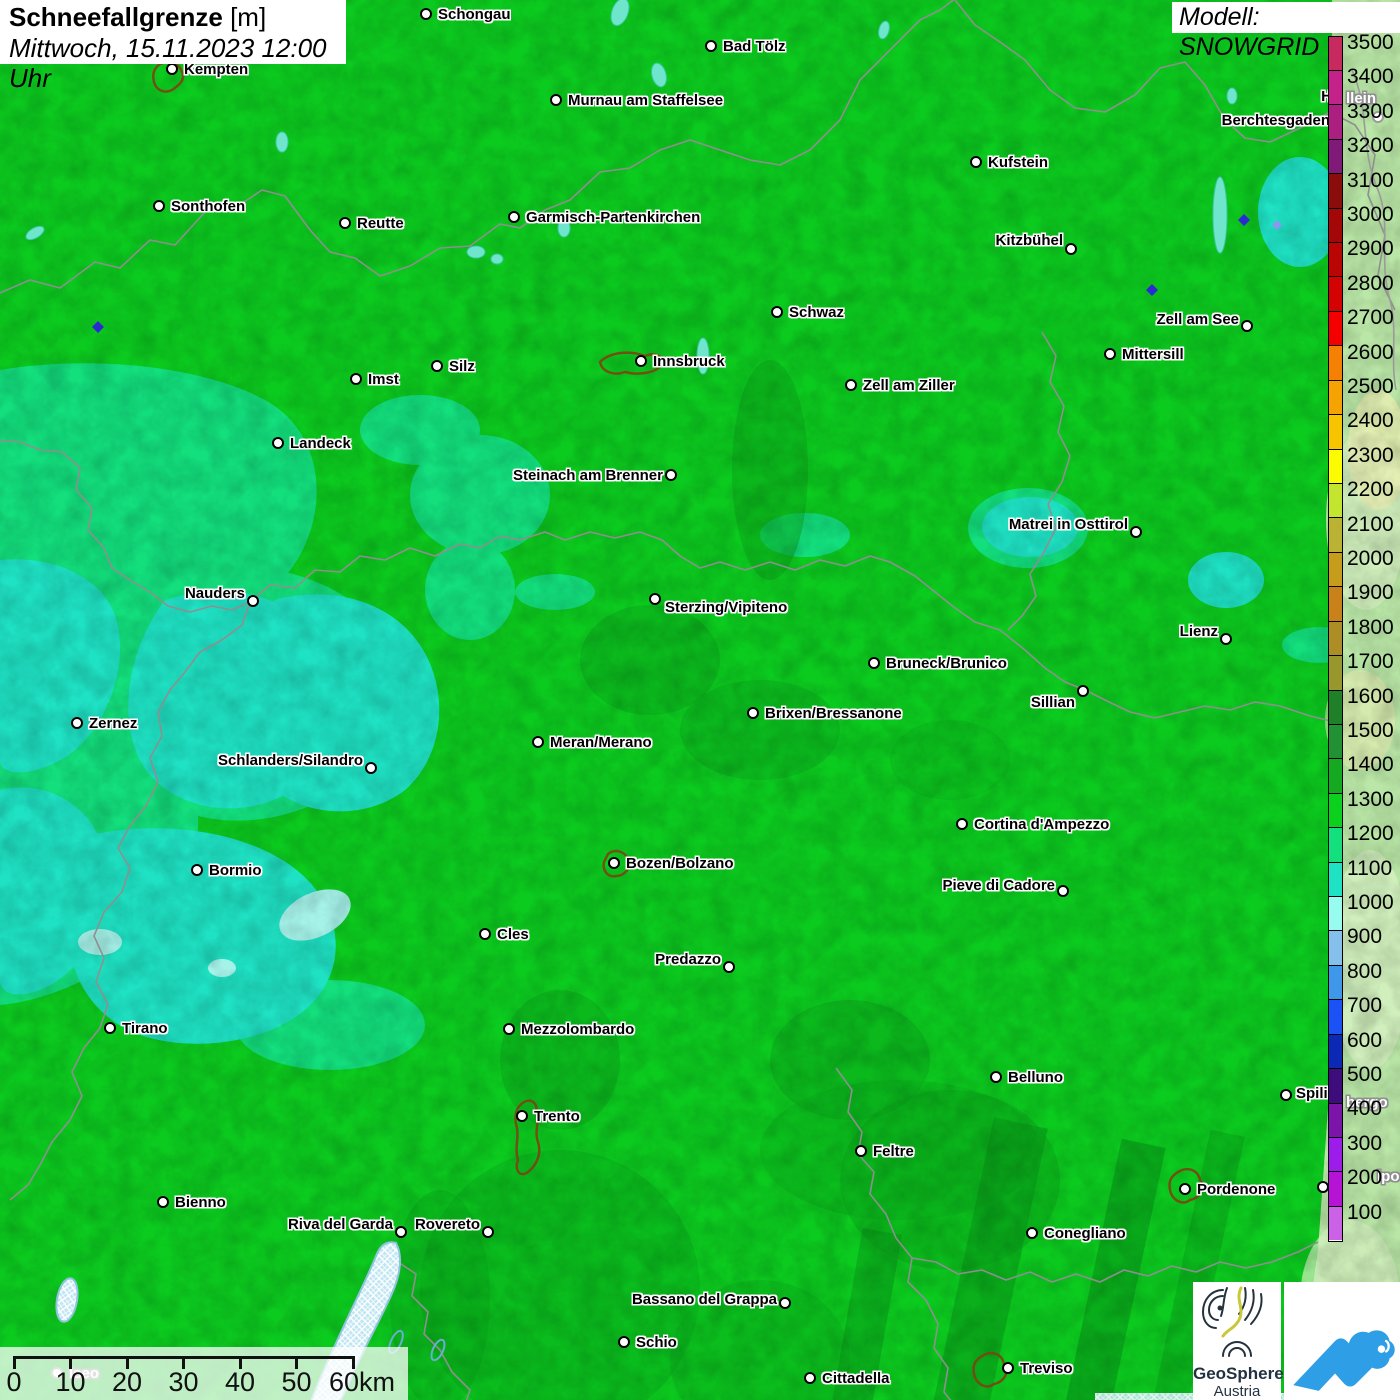 The height and width of the screenshot is (1400, 1400). Describe the element at coordinates (1052, 702) in the screenshot. I see `city-label: Sillian` at that location.